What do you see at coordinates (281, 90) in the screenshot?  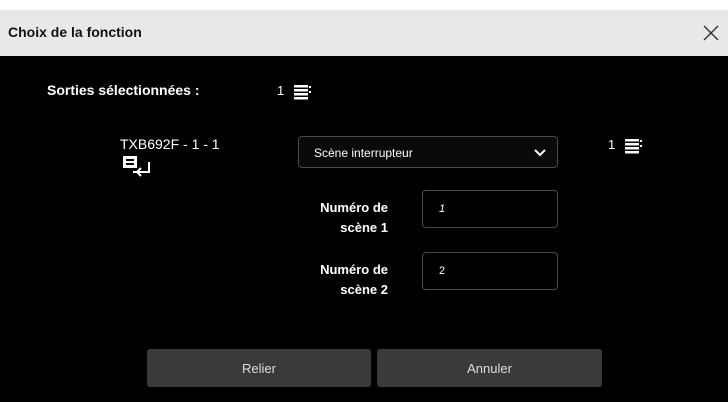 I see `selected-outputs-count: 1` at bounding box center [281, 90].